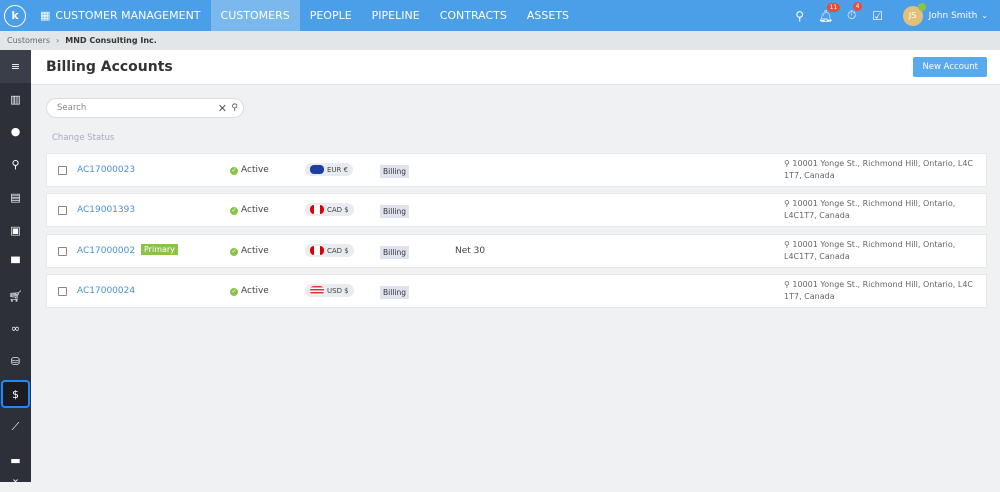  I want to click on user-icon: ●, so click(15, 131).